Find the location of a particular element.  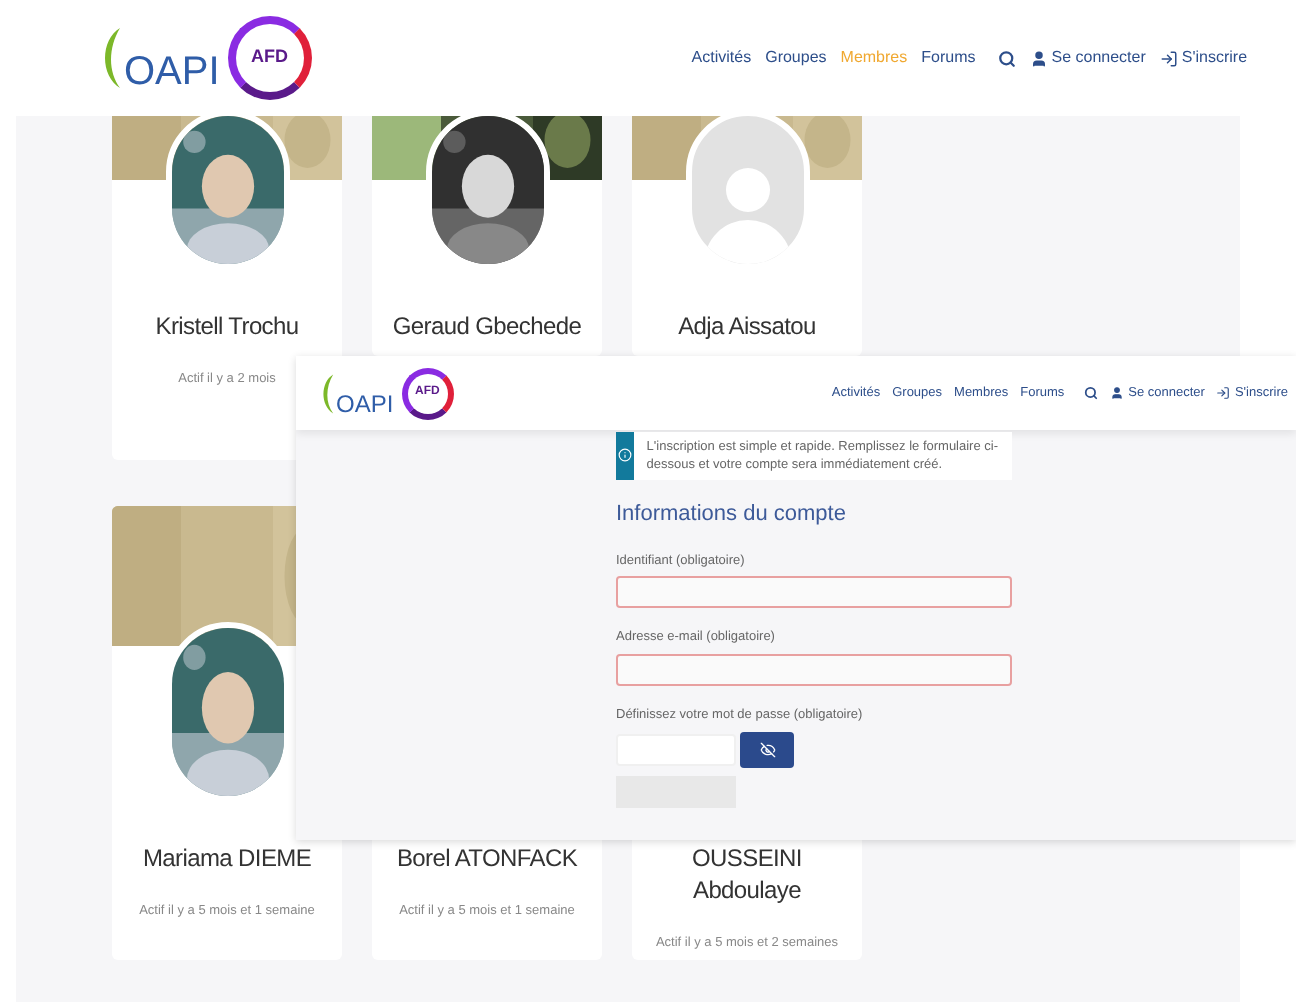

logo-badge: AFD is located at coordinates (269, 58).